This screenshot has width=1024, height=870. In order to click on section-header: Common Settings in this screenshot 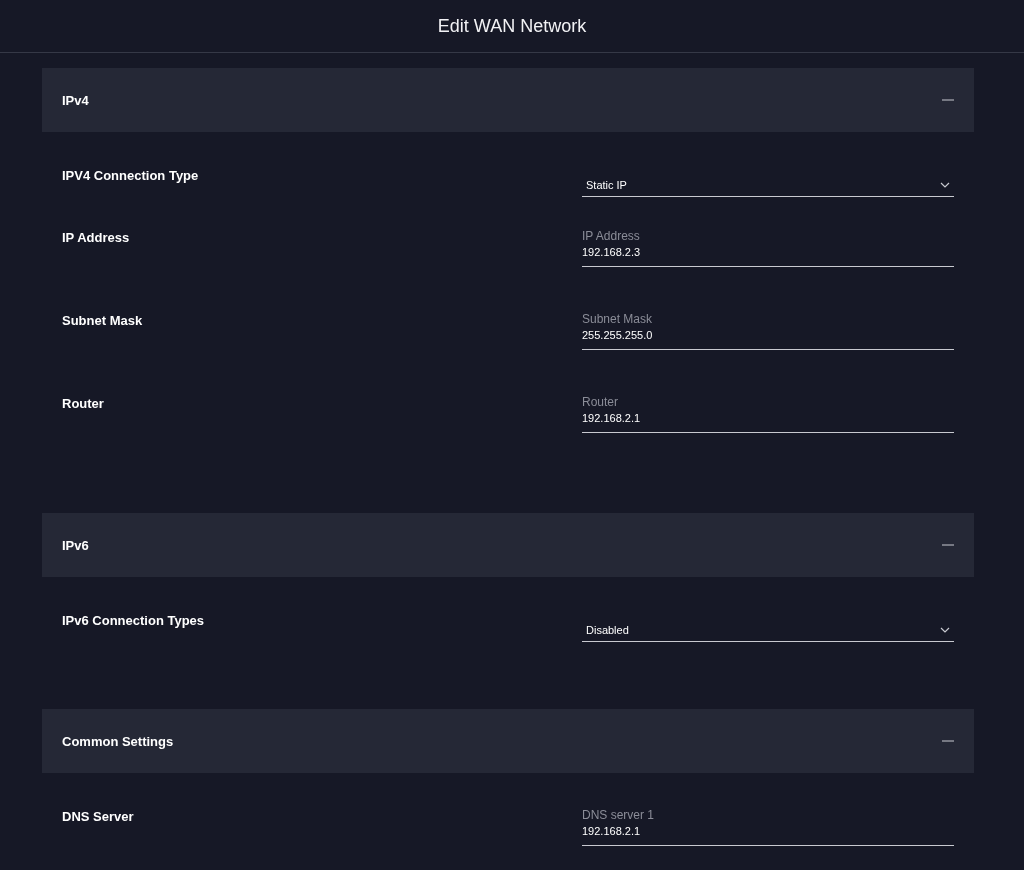, I will do `click(508, 741)`.